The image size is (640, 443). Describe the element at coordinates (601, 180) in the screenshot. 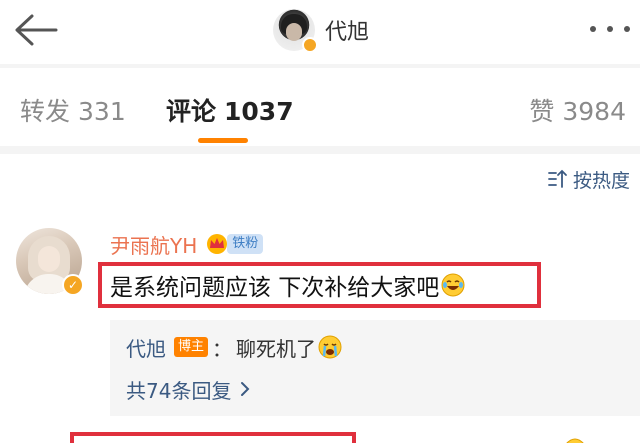

I see `sort-label: 按热度` at that location.